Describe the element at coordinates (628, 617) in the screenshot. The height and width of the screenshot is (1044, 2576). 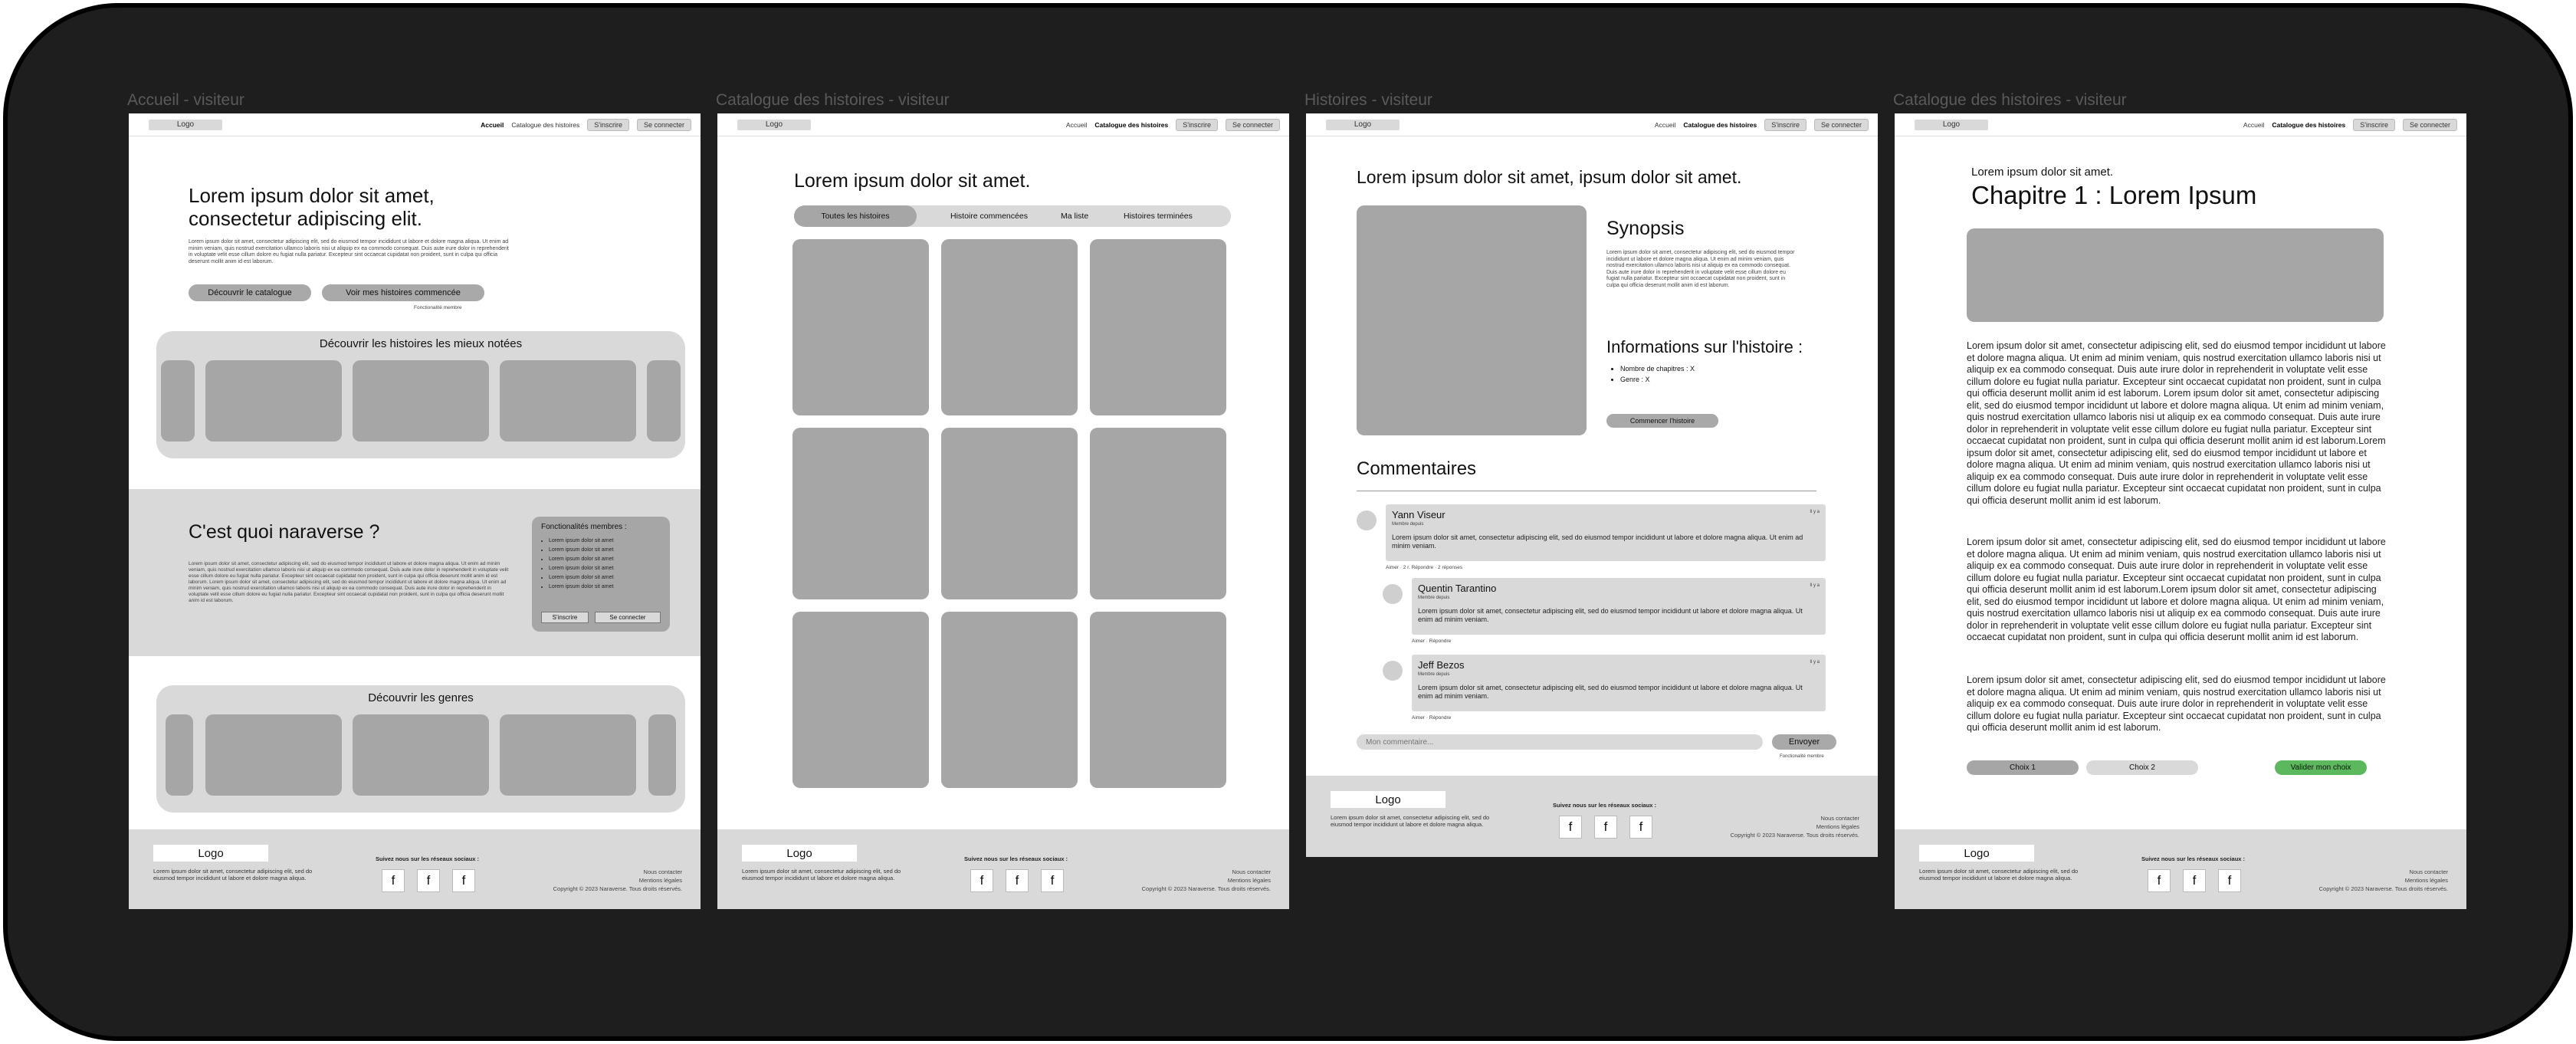
I see `about-login-button: Se connecter` at that location.